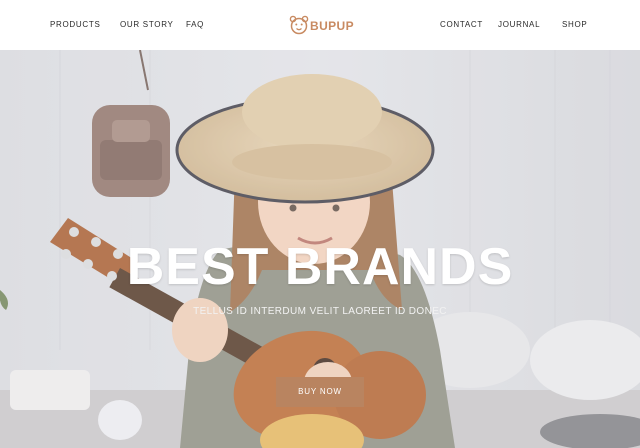 The image size is (640, 448). What do you see at coordinates (320, 392) in the screenshot?
I see `buy-now-button: BUY NOW` at bounding box center [320, 392].